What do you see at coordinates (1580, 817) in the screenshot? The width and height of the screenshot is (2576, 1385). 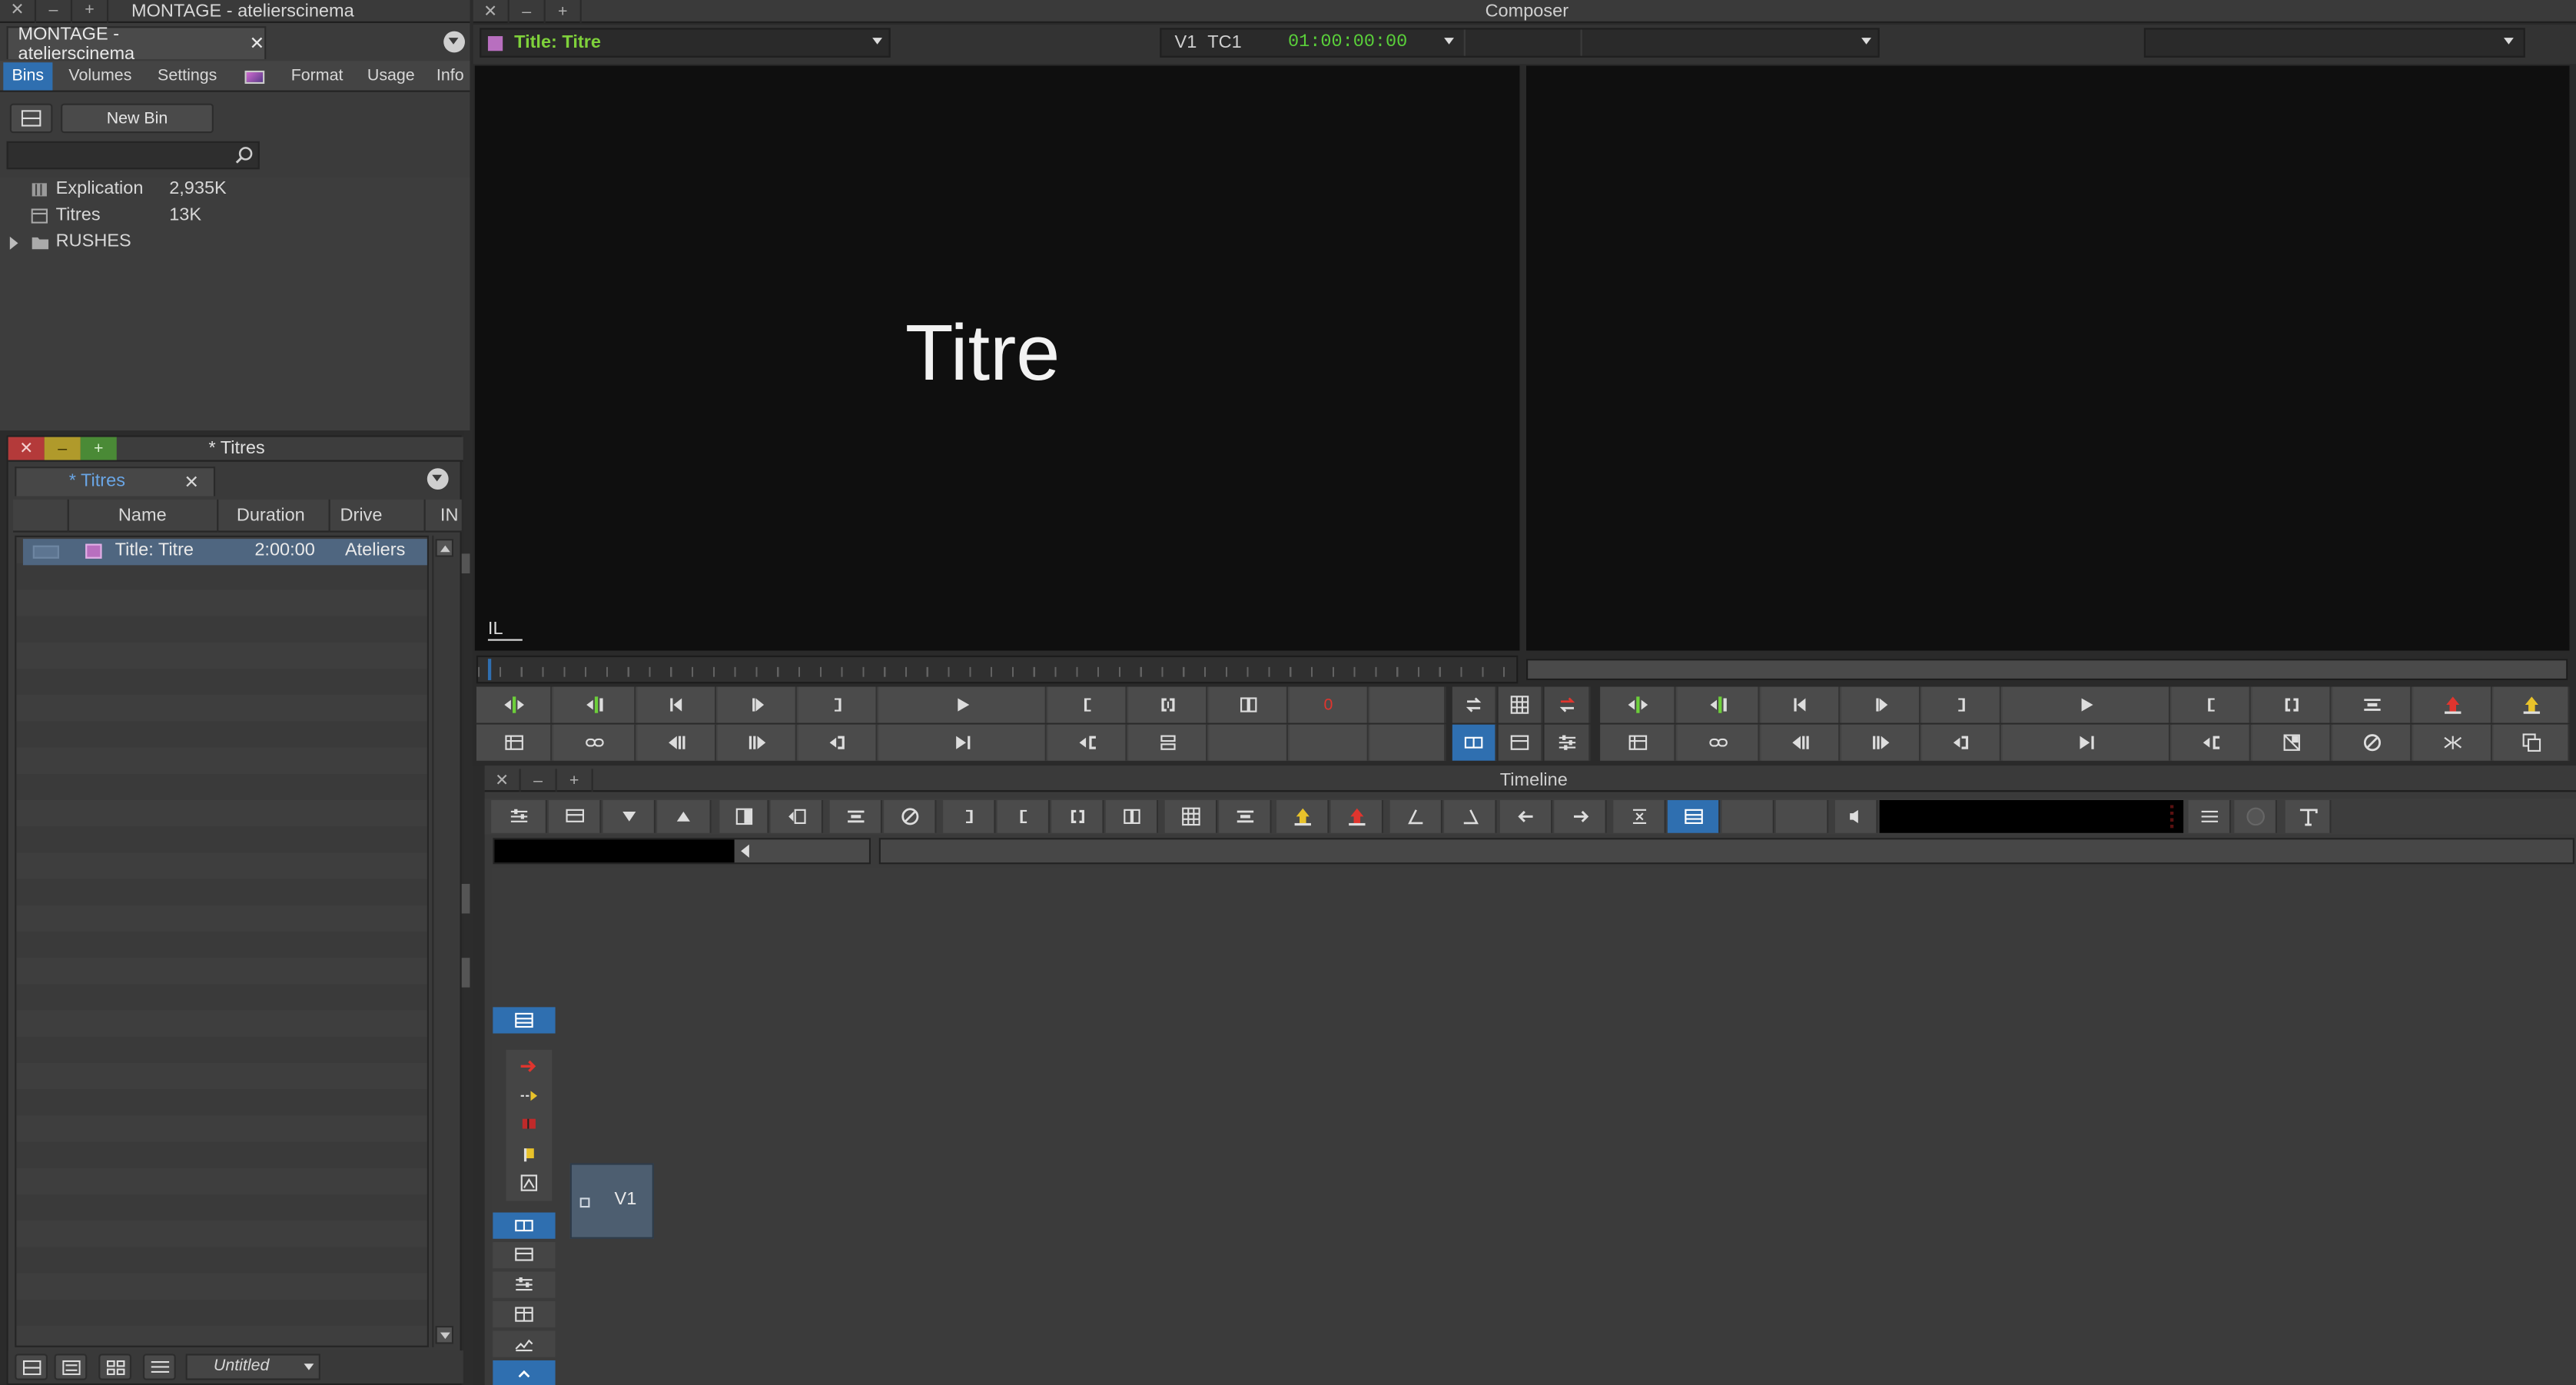 I see `slip-right-button` at bounding box center [1580, 817].